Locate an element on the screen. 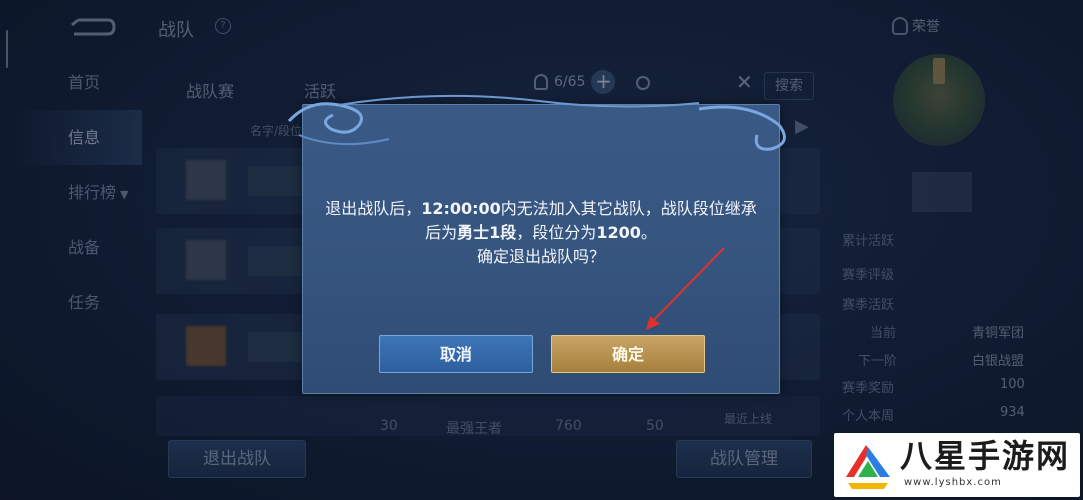 The height and width of the screenshot is (500, 1083). message-text: 。 is located at coordinates (648, 232).